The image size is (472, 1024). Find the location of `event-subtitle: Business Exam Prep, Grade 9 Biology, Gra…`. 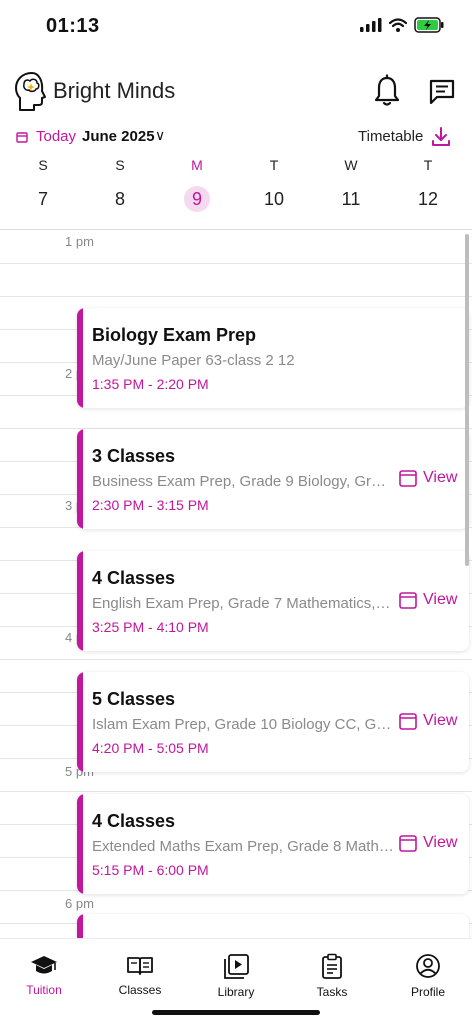

event-subtitle: Business Exam Prep, Grade 9 Biology, Gra… is located at coordinates (243, 481).